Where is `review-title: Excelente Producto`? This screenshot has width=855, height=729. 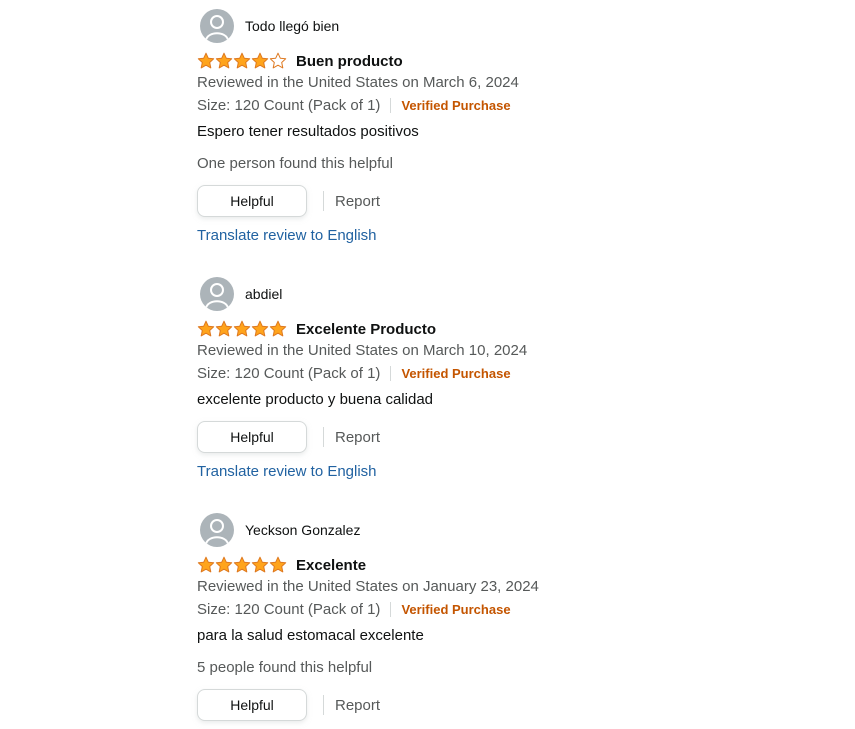 review-title: Excelente Producto is located at coordinates (366, 329).